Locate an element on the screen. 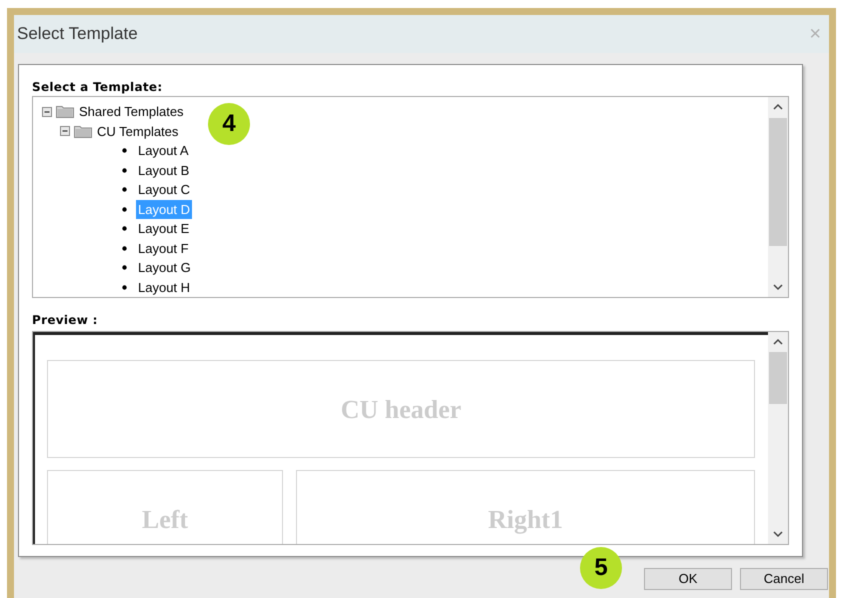 This screenshot has height=598, width=843. ok-button: OK is located at coordinates (688, 579).